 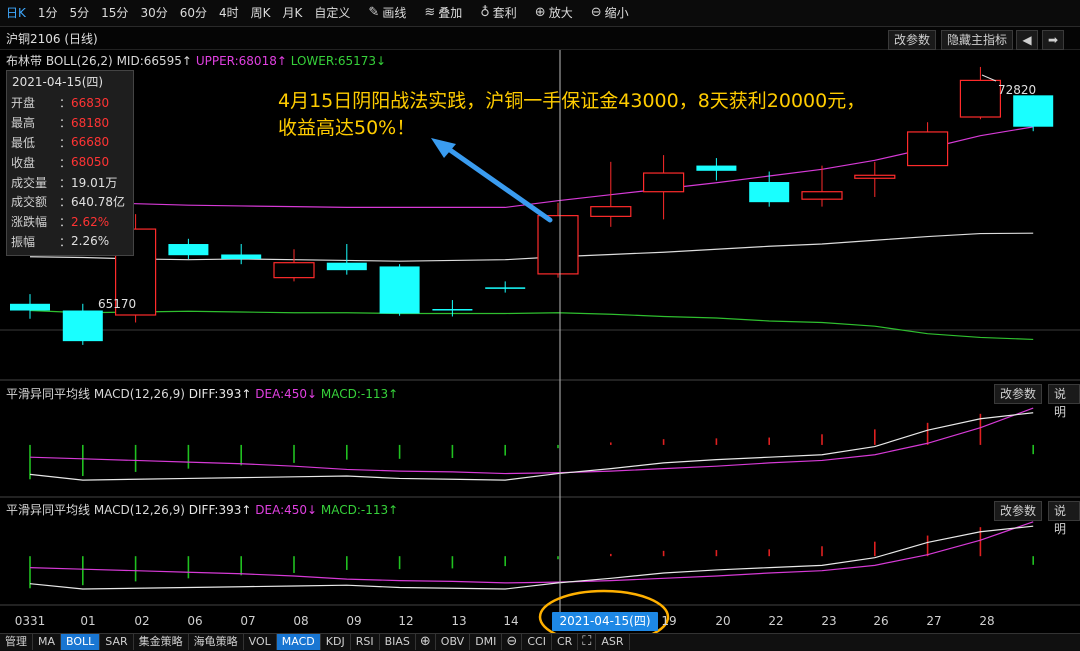 What do you see at coordinates (511, 621) in the screenshot?
I see `date-tick: 14` at bounding box center [511, 621].